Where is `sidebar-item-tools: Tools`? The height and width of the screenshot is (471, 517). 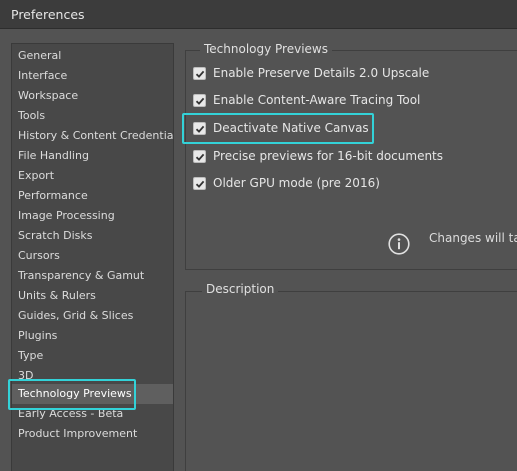
sidebar-item-tools: Tools is located at coordinates (92, 116).